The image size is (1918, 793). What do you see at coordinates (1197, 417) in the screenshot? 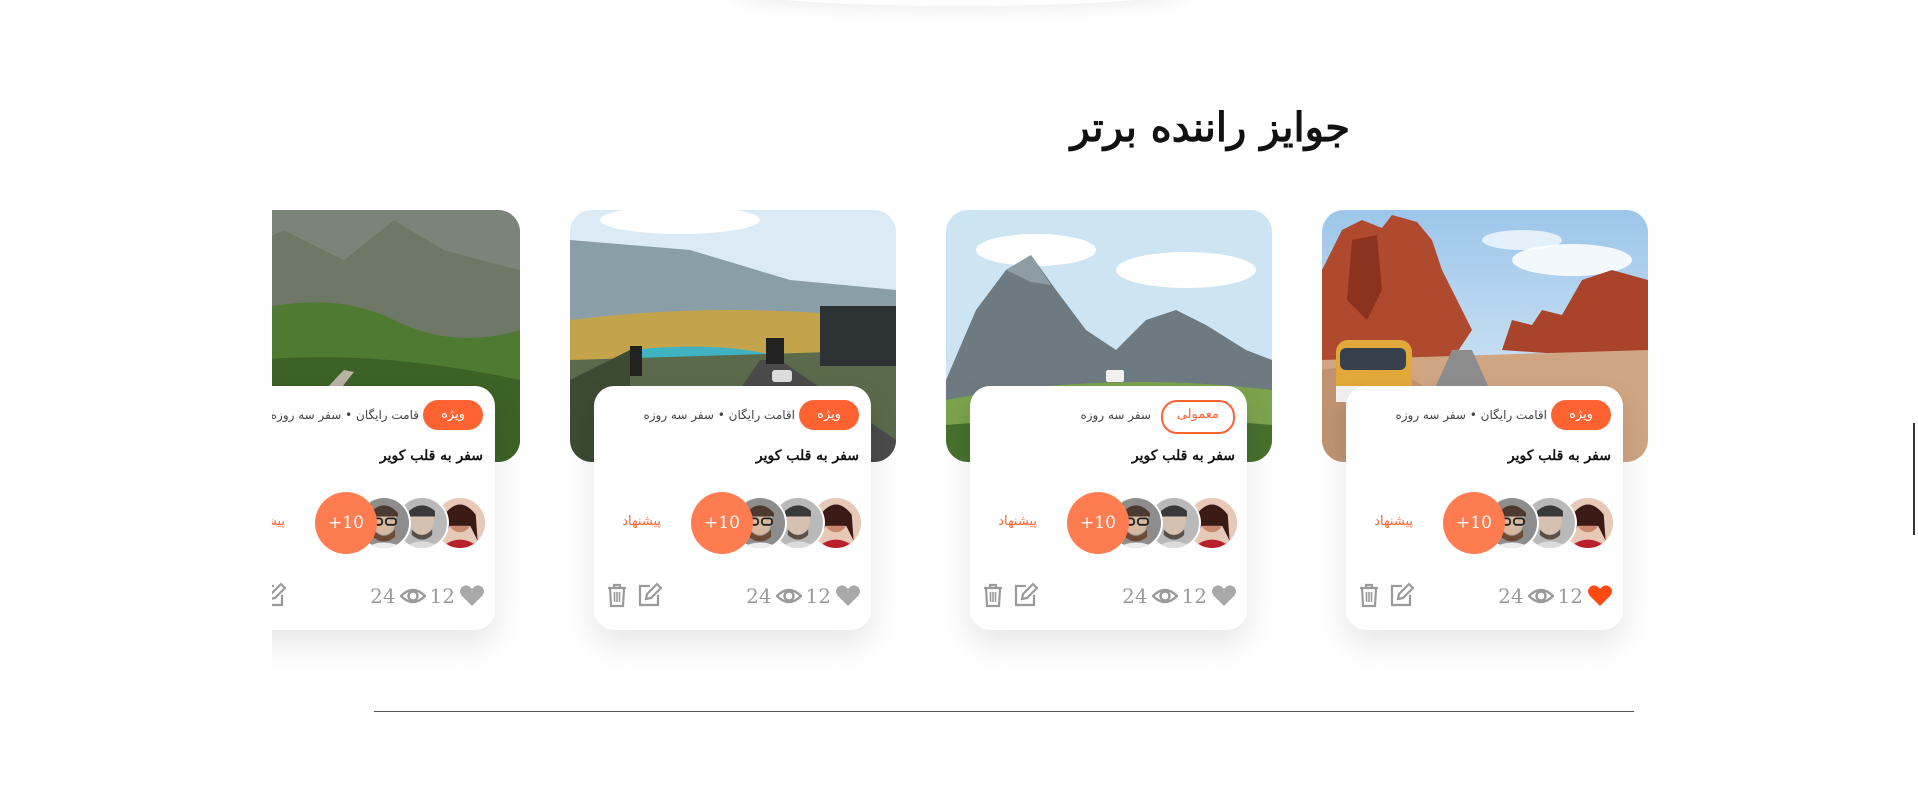
I see `card-tag: معمولی` at bounding box center [1197, 417].